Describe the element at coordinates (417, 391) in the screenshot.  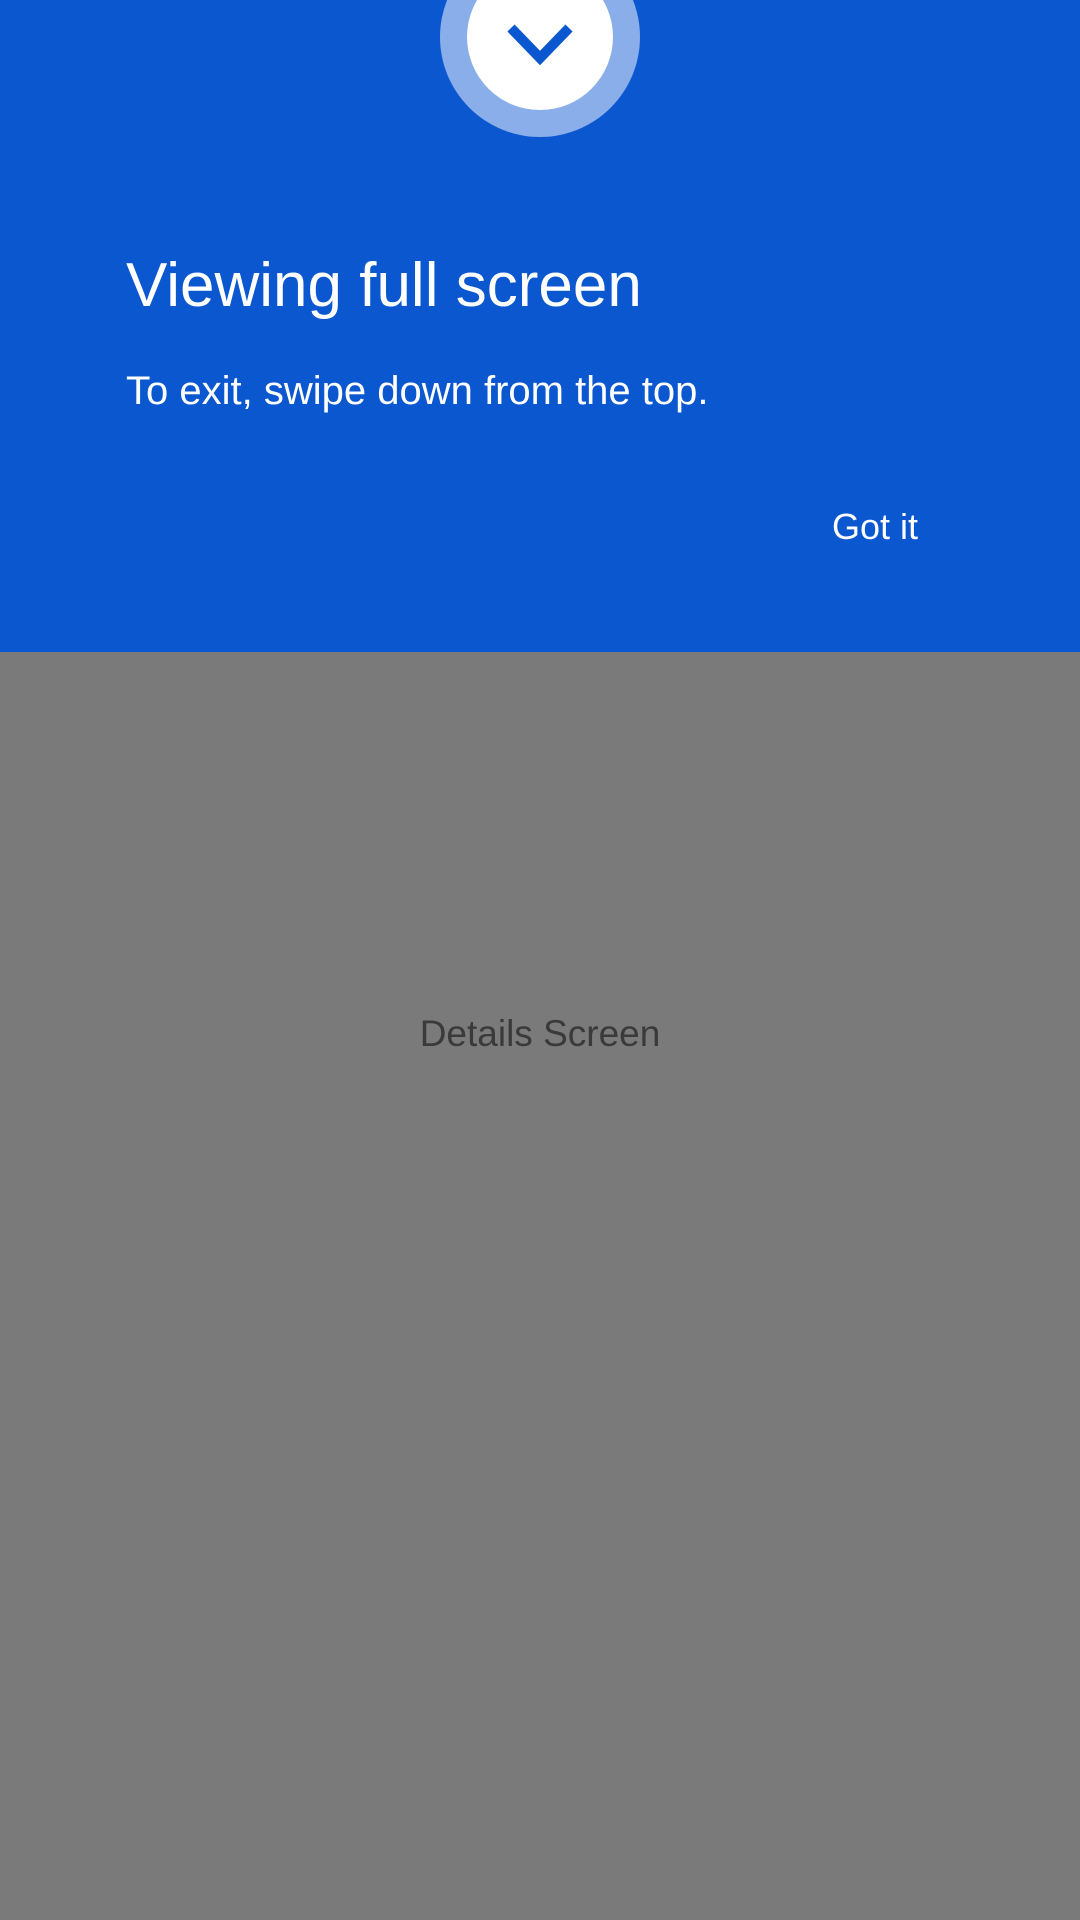
I see `panel-message: To exit, swipe down from the top.` at that location.